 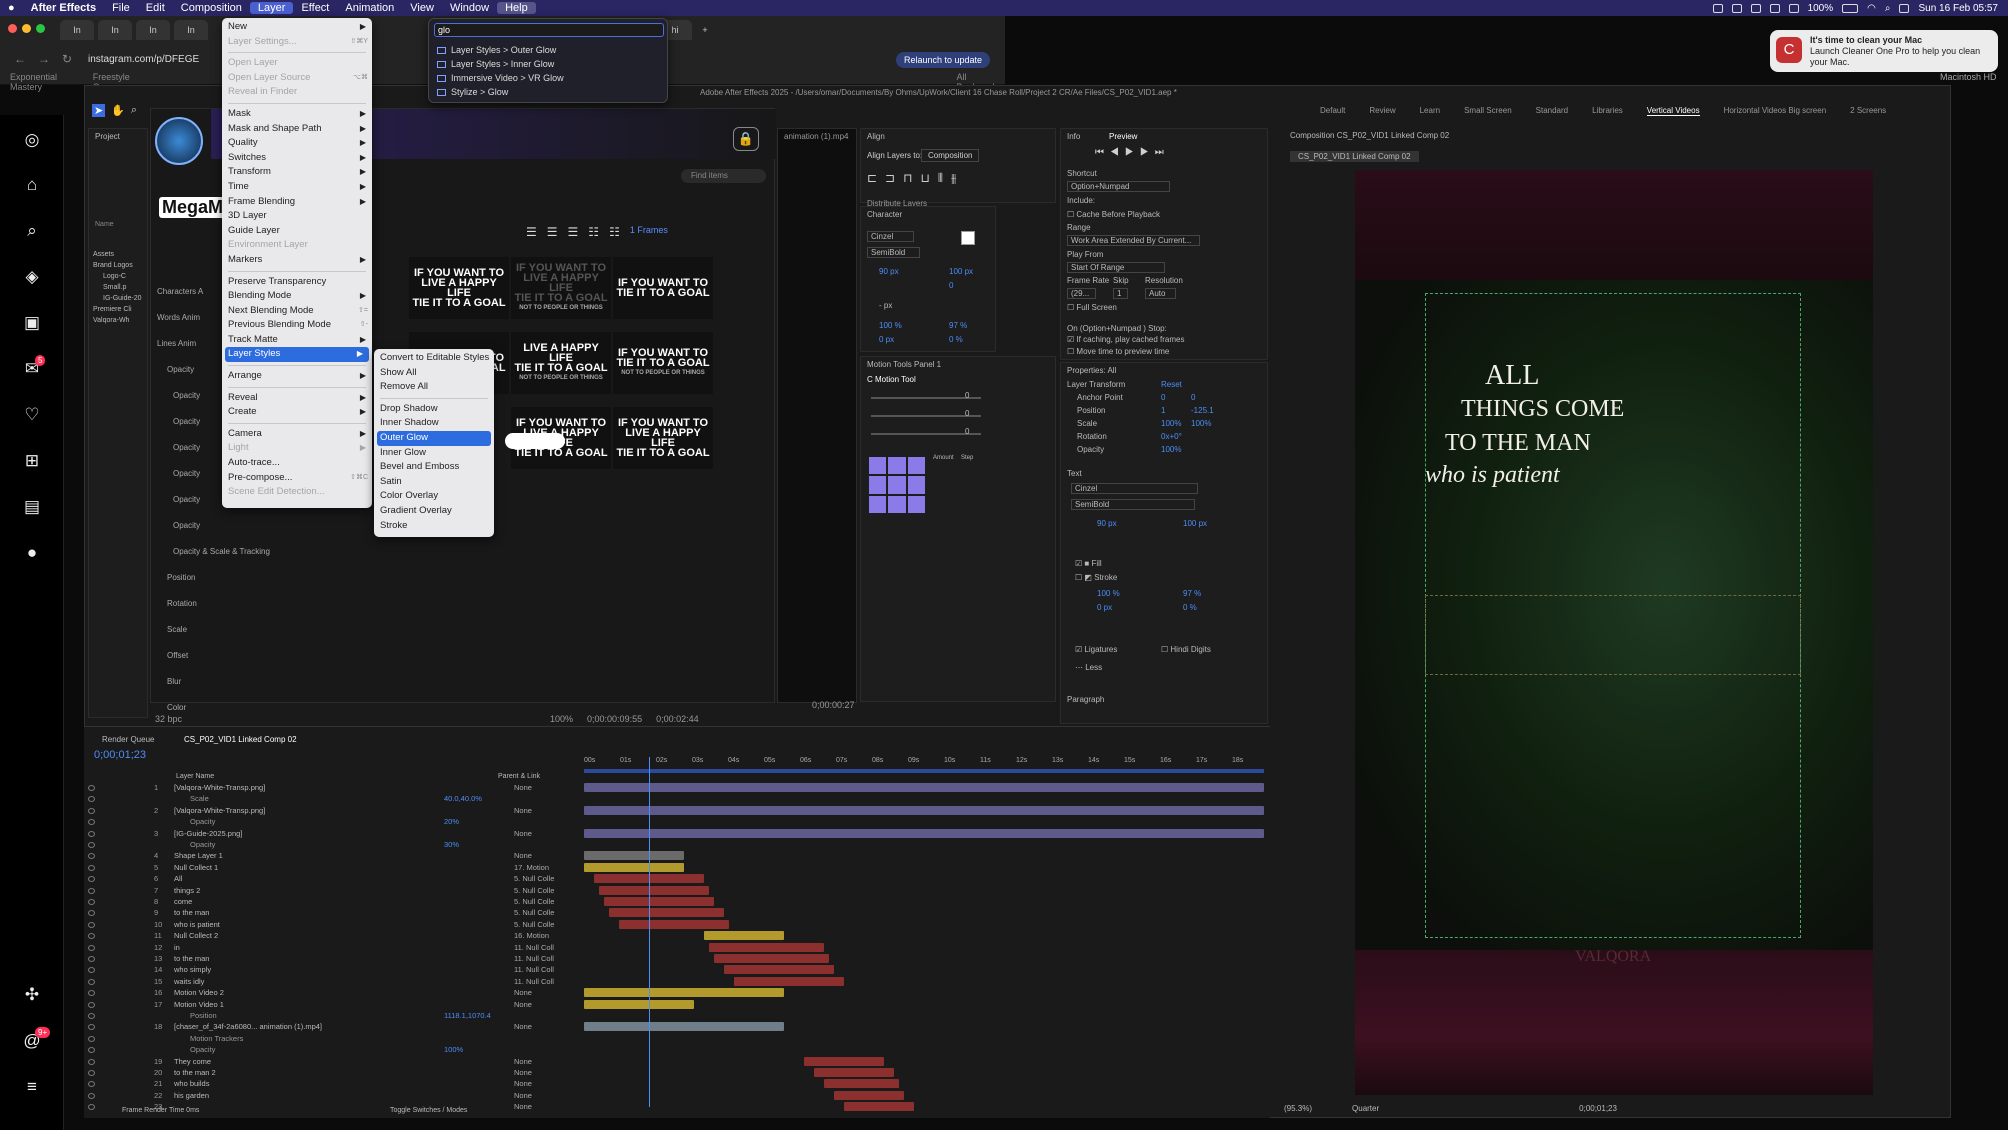 I want to click on app-menu: After Effects, so click(x=63, y=8).